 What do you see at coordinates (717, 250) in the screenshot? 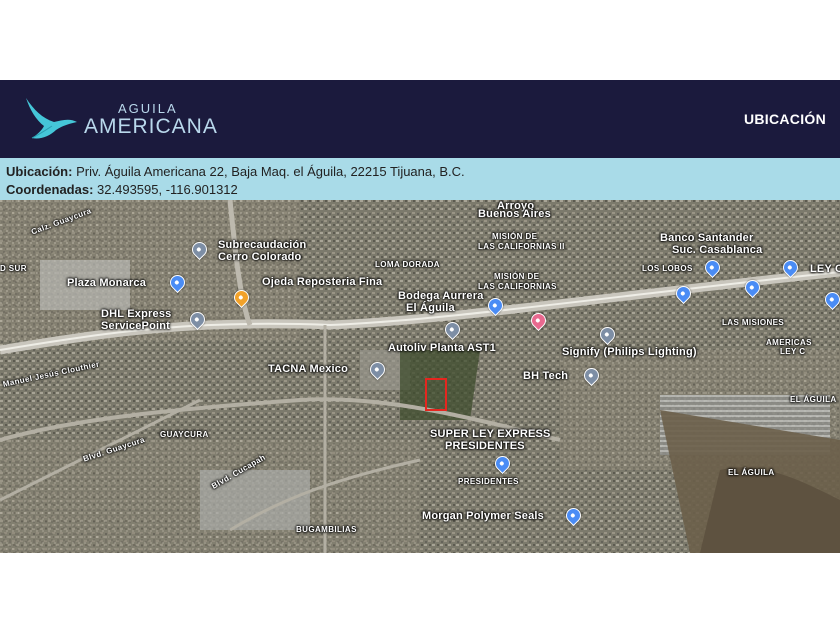
I see `map-label-banco-2: Suc. Casablanca` at bounding box center [717, 250].